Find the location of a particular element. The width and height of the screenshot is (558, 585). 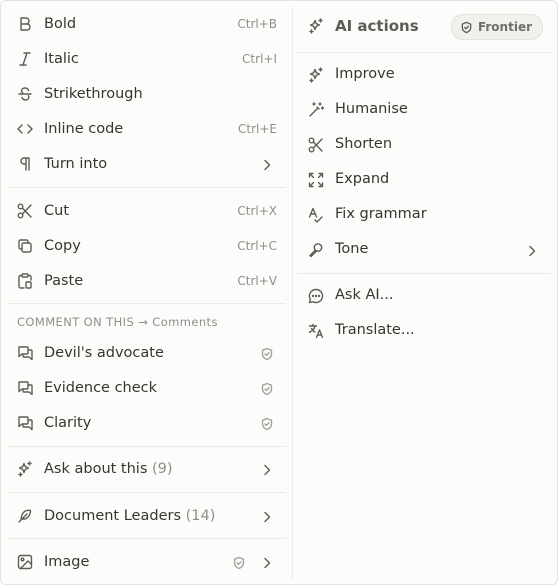

code-icon is located at coordinates (25, 129).